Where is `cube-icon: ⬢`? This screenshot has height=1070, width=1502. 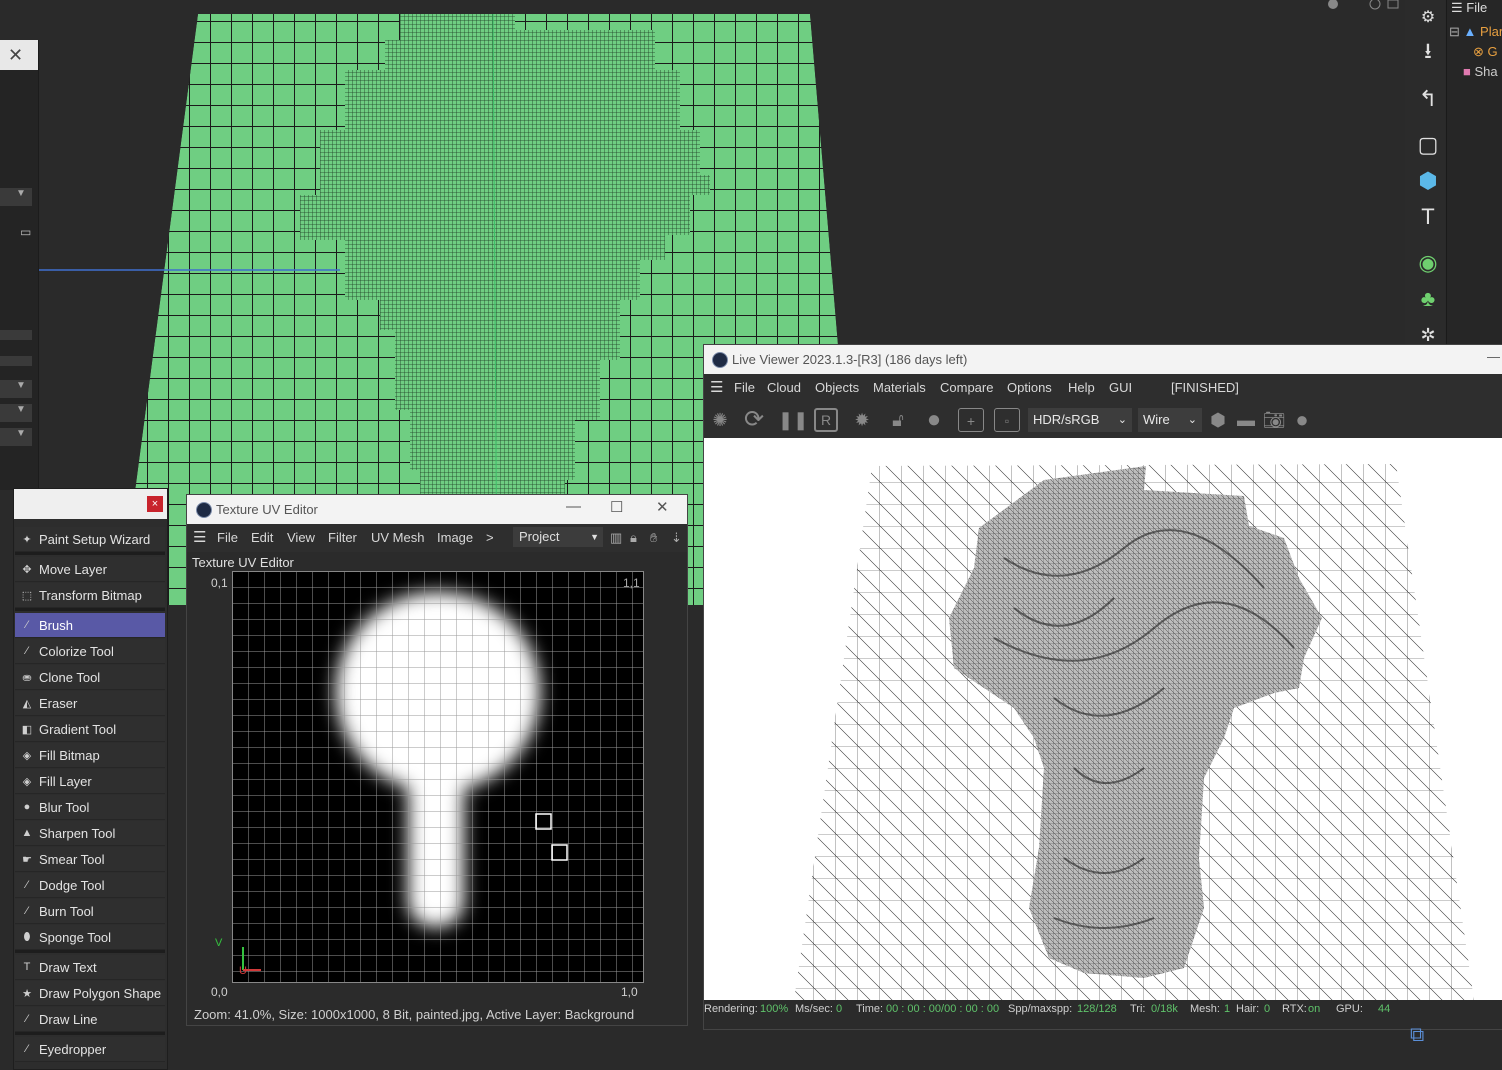
cube-icon: ⬢ is located at coordinates (1428, 181).